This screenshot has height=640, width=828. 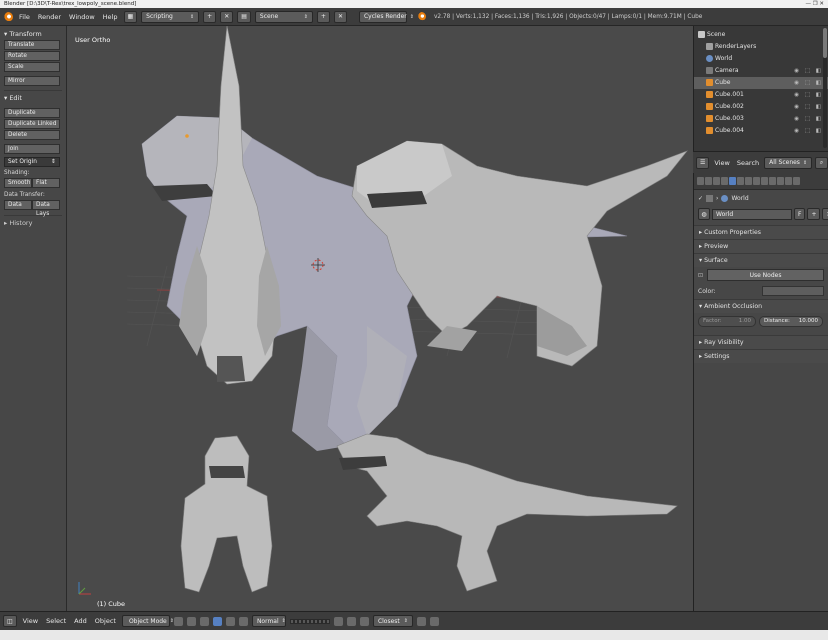 I want to click on render-layers-tab-icon, so click(x=716, y=181).